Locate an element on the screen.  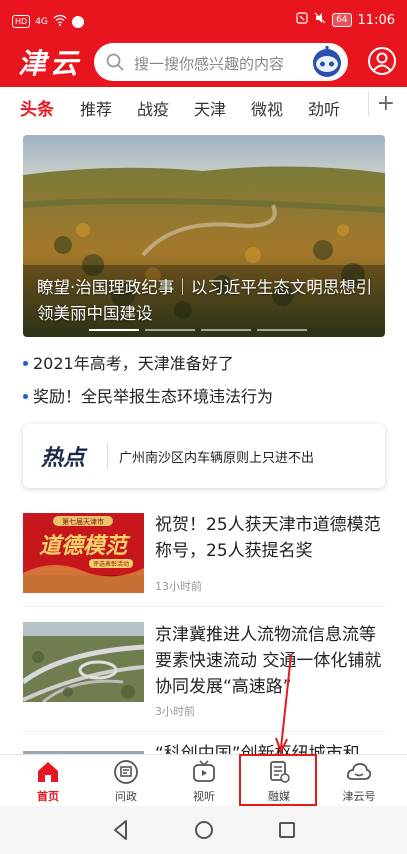
nav-label: 首页 is located at coordinates (48, 796).